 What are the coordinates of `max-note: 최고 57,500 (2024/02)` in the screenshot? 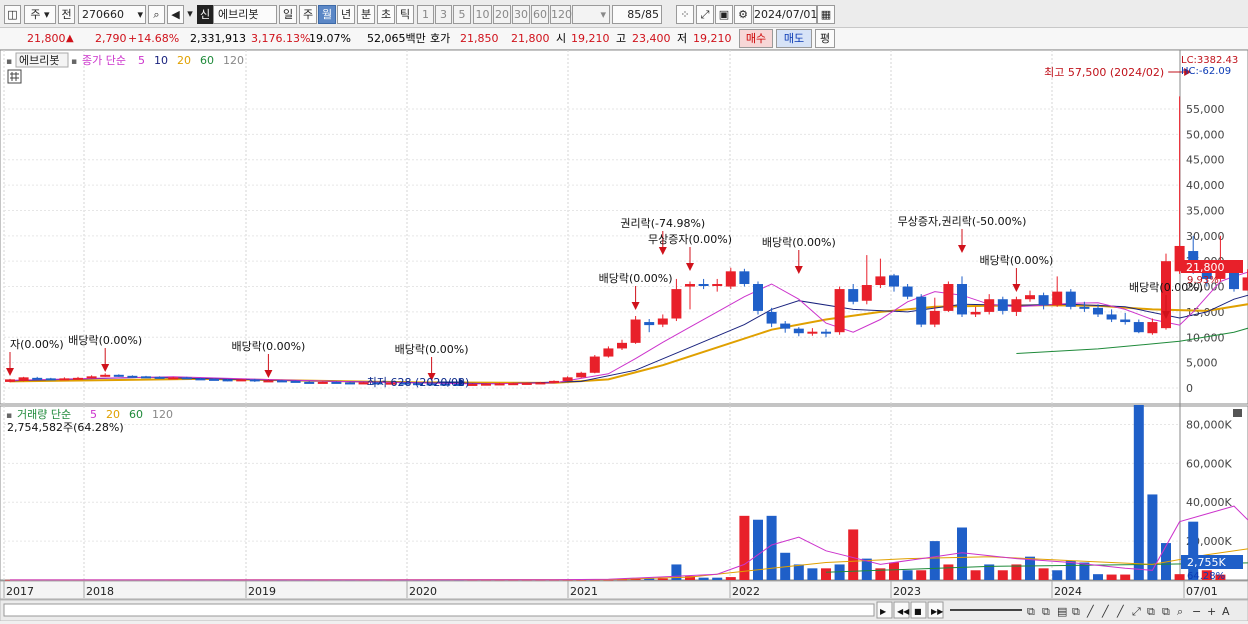 It's located at (1104, 72).